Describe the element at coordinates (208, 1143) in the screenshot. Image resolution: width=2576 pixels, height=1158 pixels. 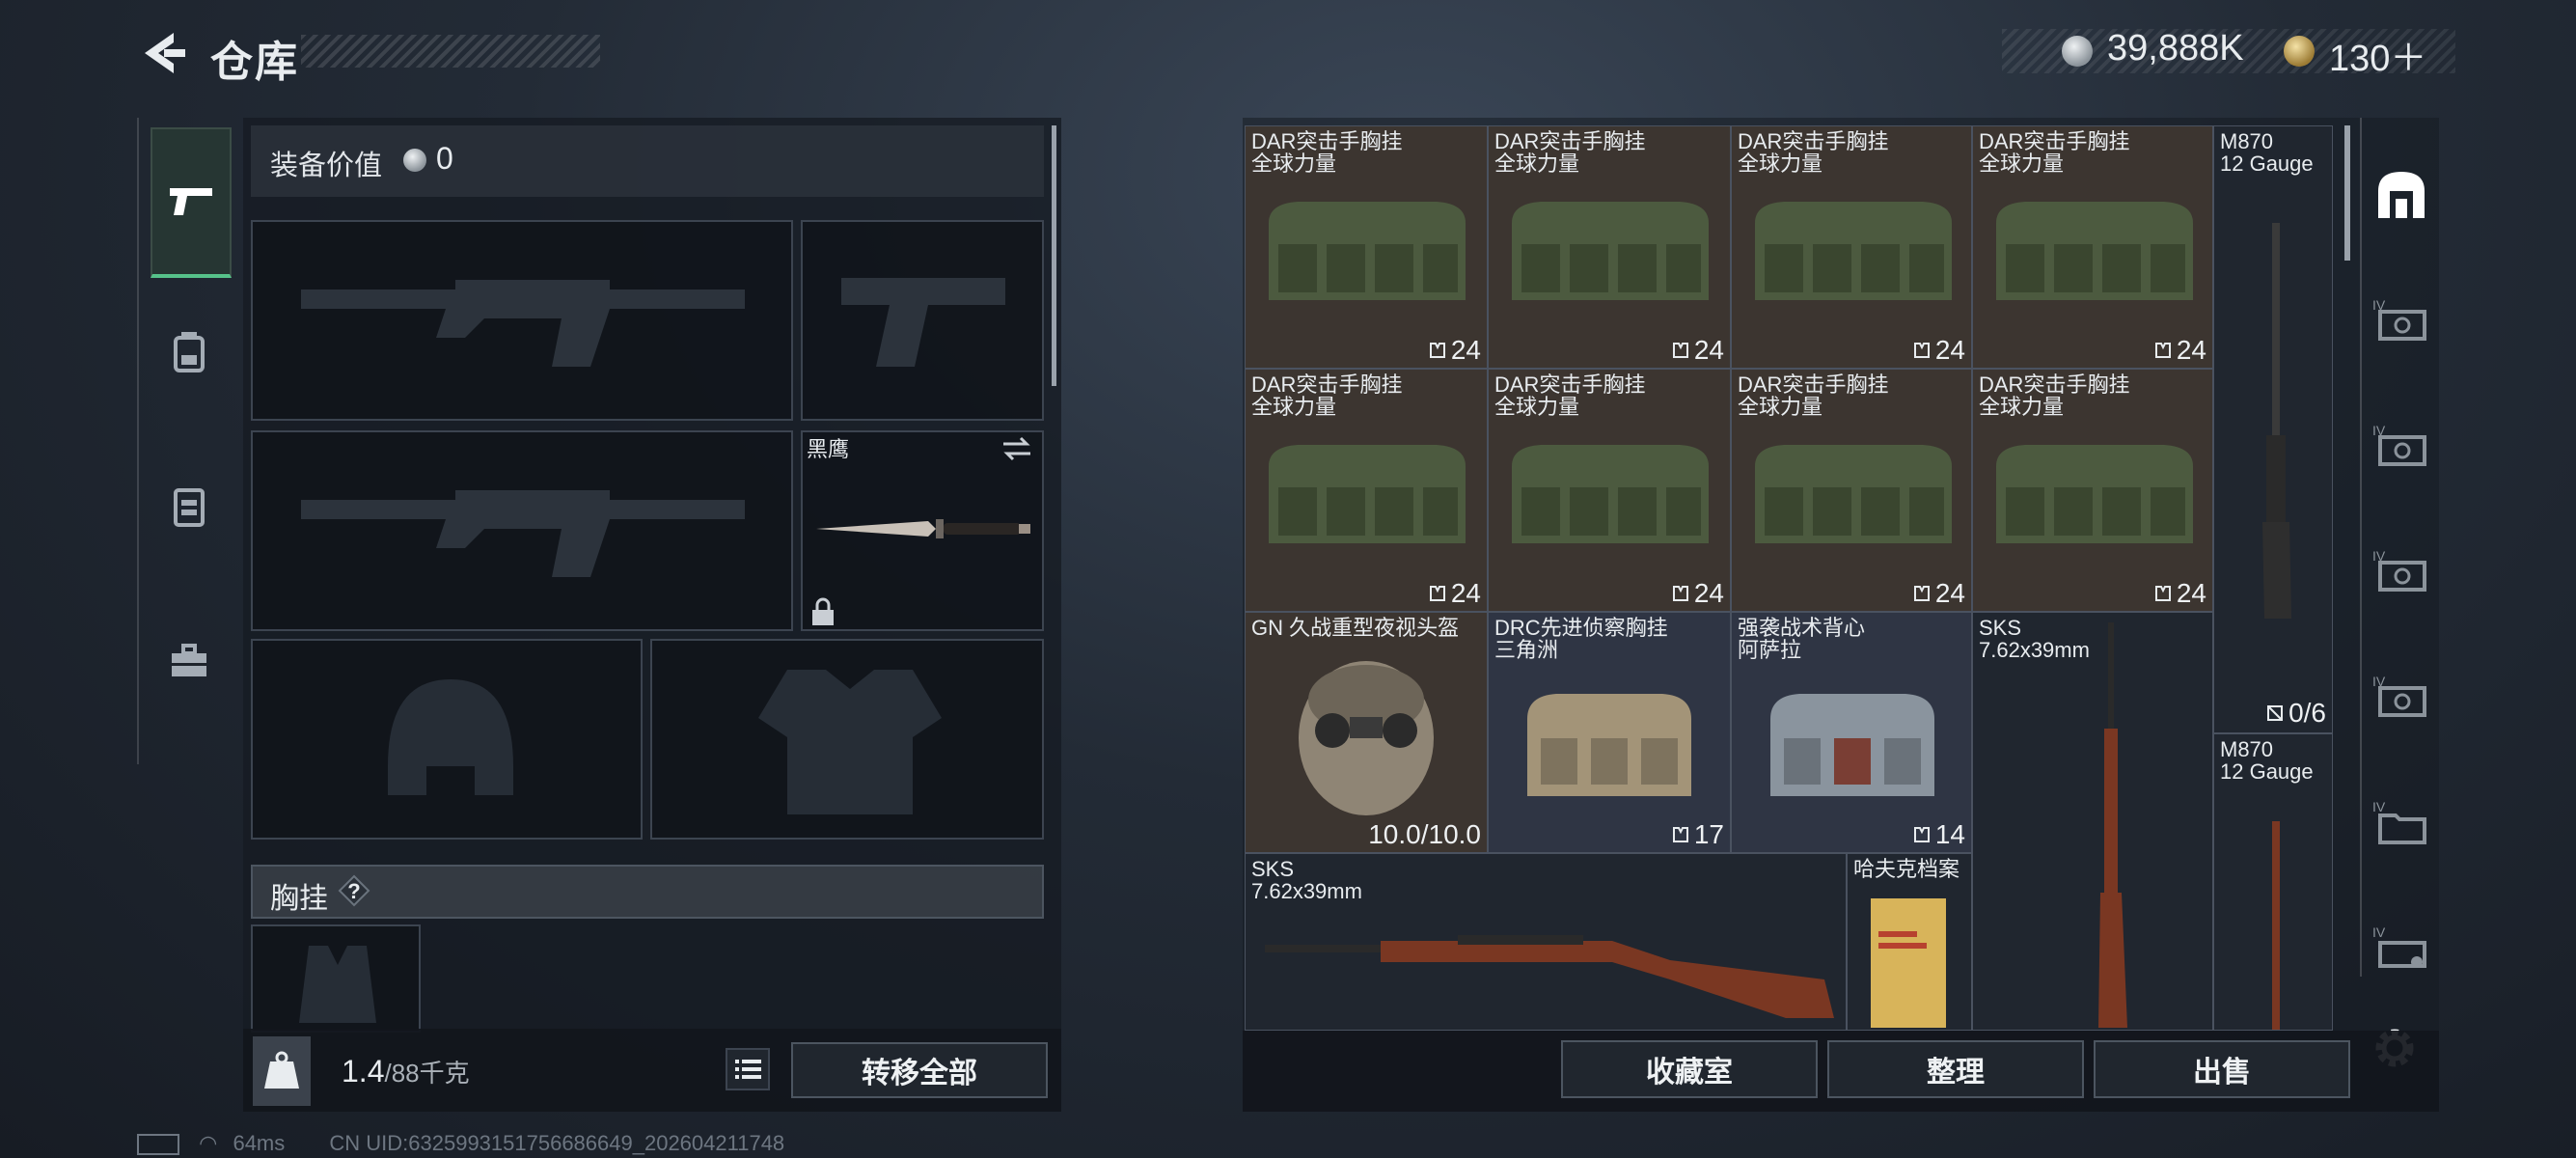
I see `wifi-icon: ◠` at that location.